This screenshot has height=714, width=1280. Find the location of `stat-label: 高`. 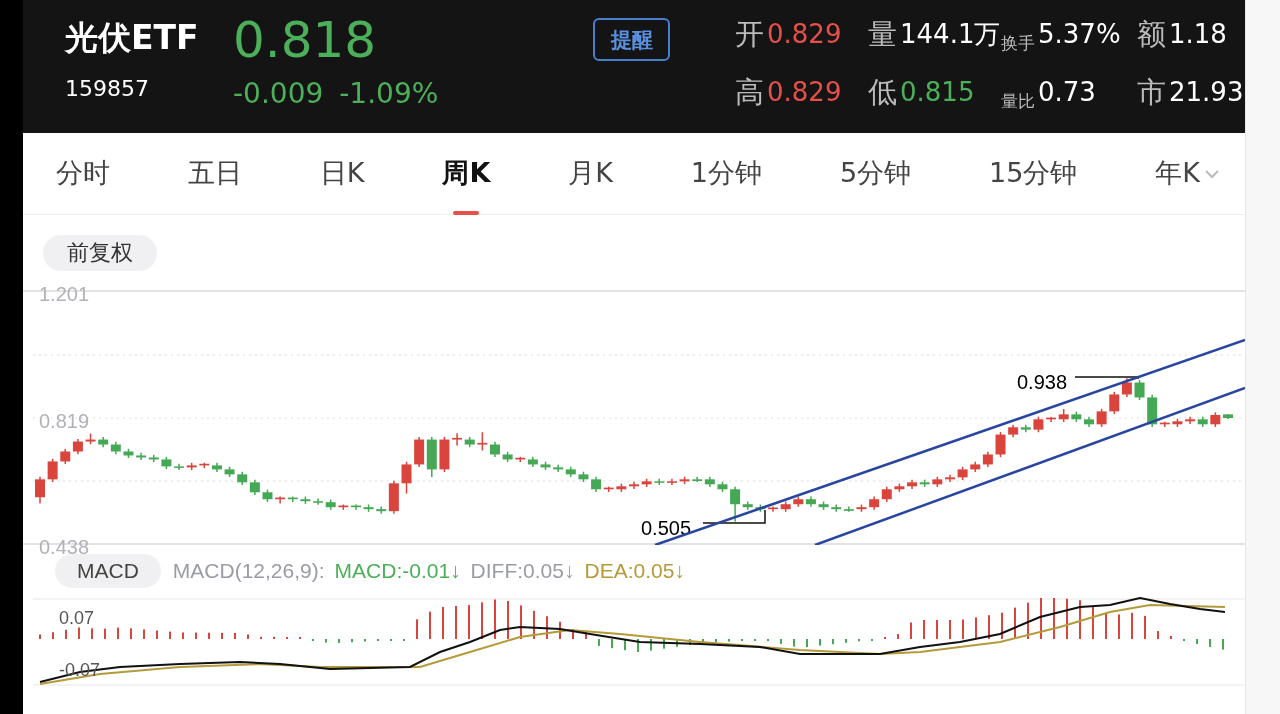

stat-label: 高 is located at coordinates (749, 92).